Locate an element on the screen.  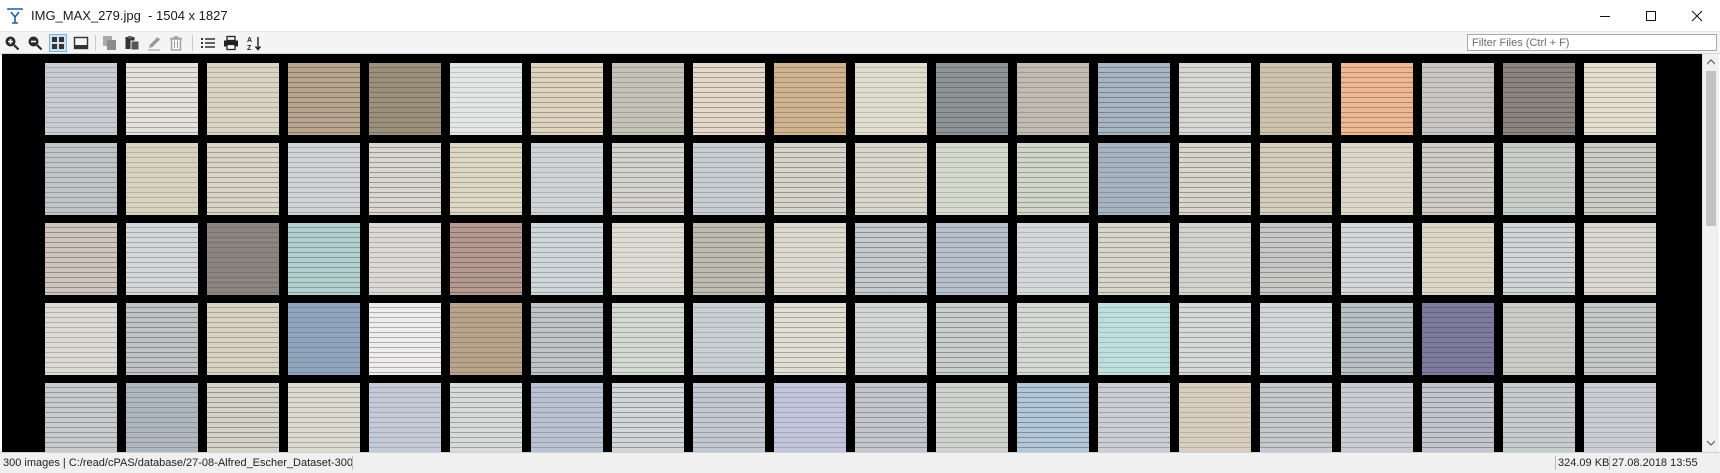
delete-button is located at coordinates (176, 43).